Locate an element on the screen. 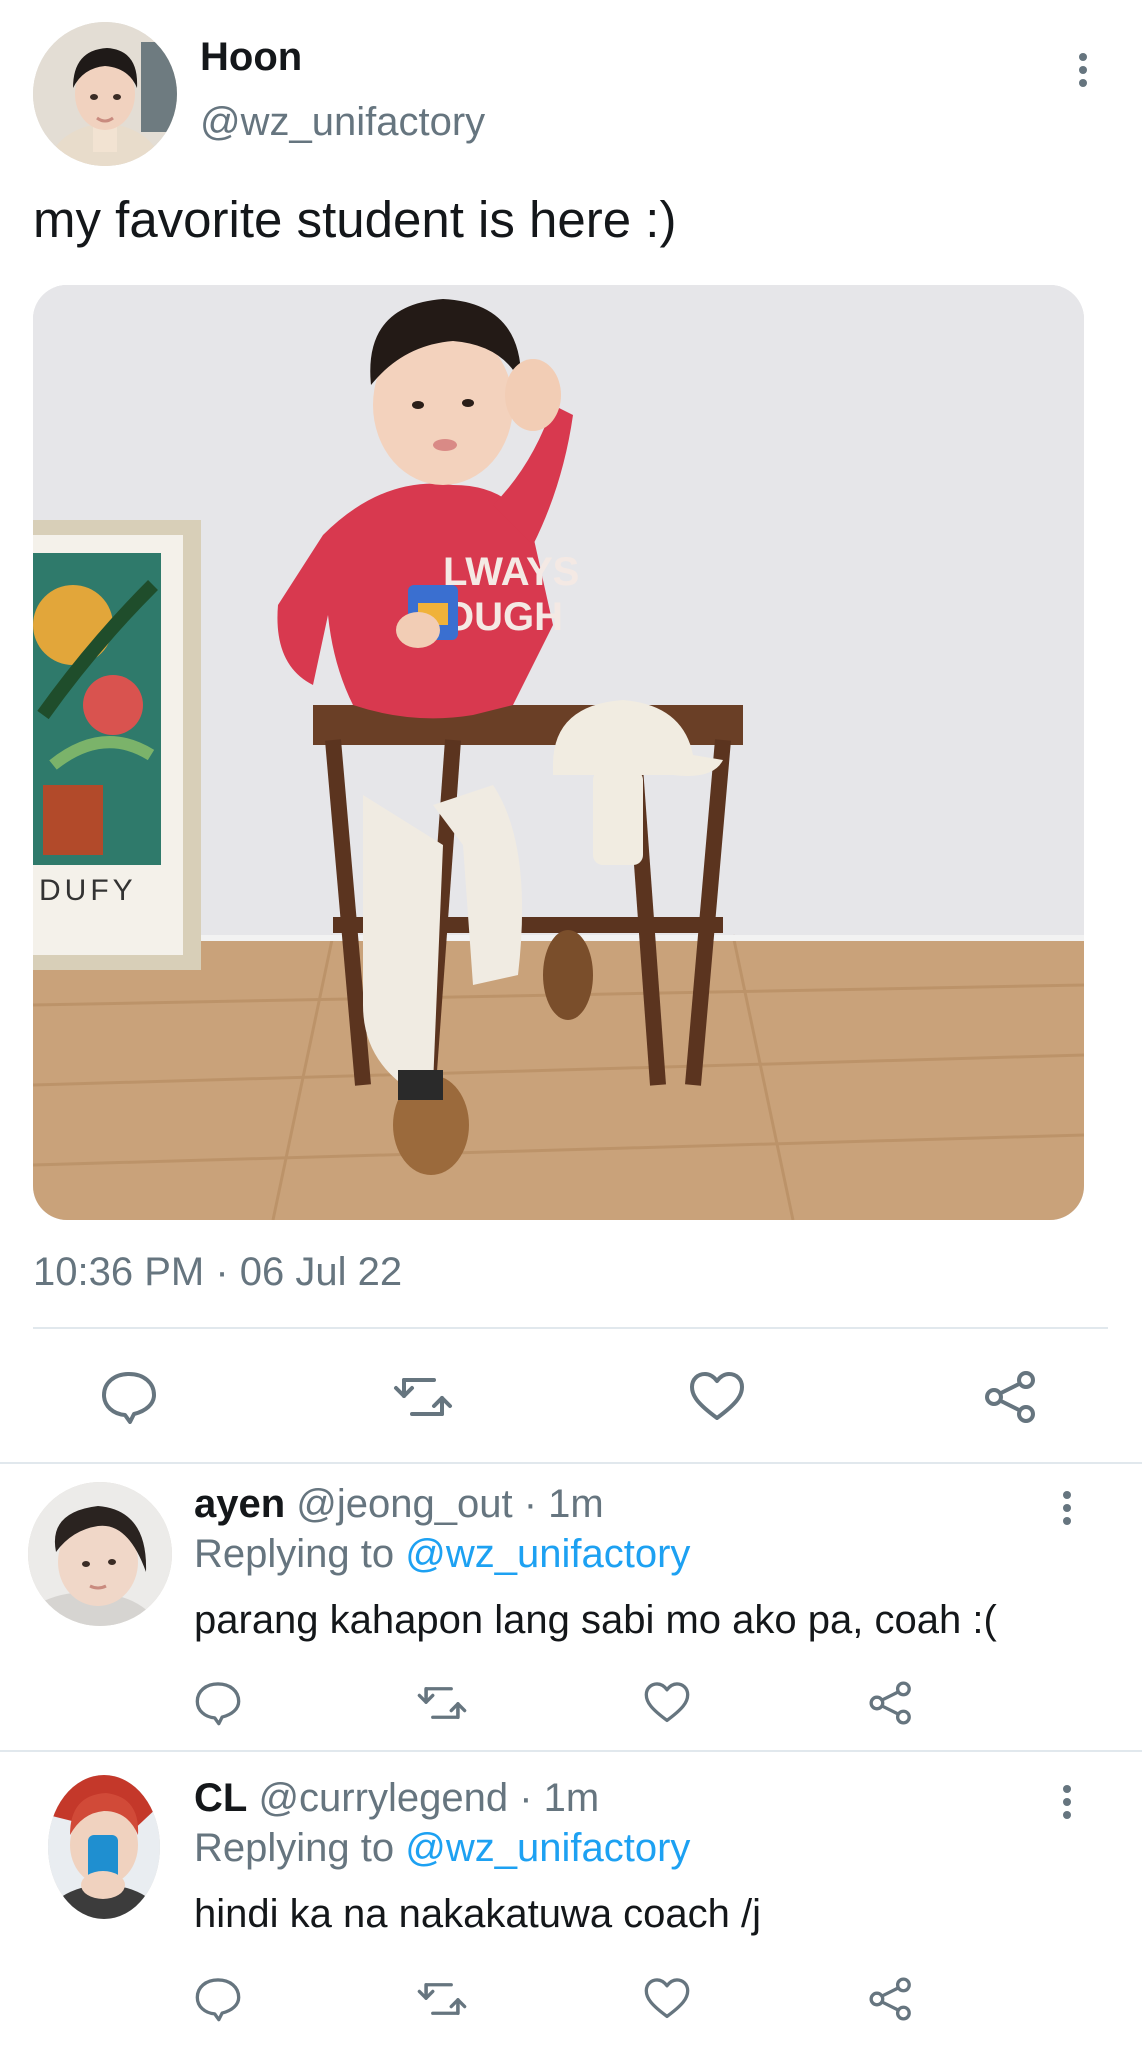  author-name: Hoon is located at coordinates (251, 57).